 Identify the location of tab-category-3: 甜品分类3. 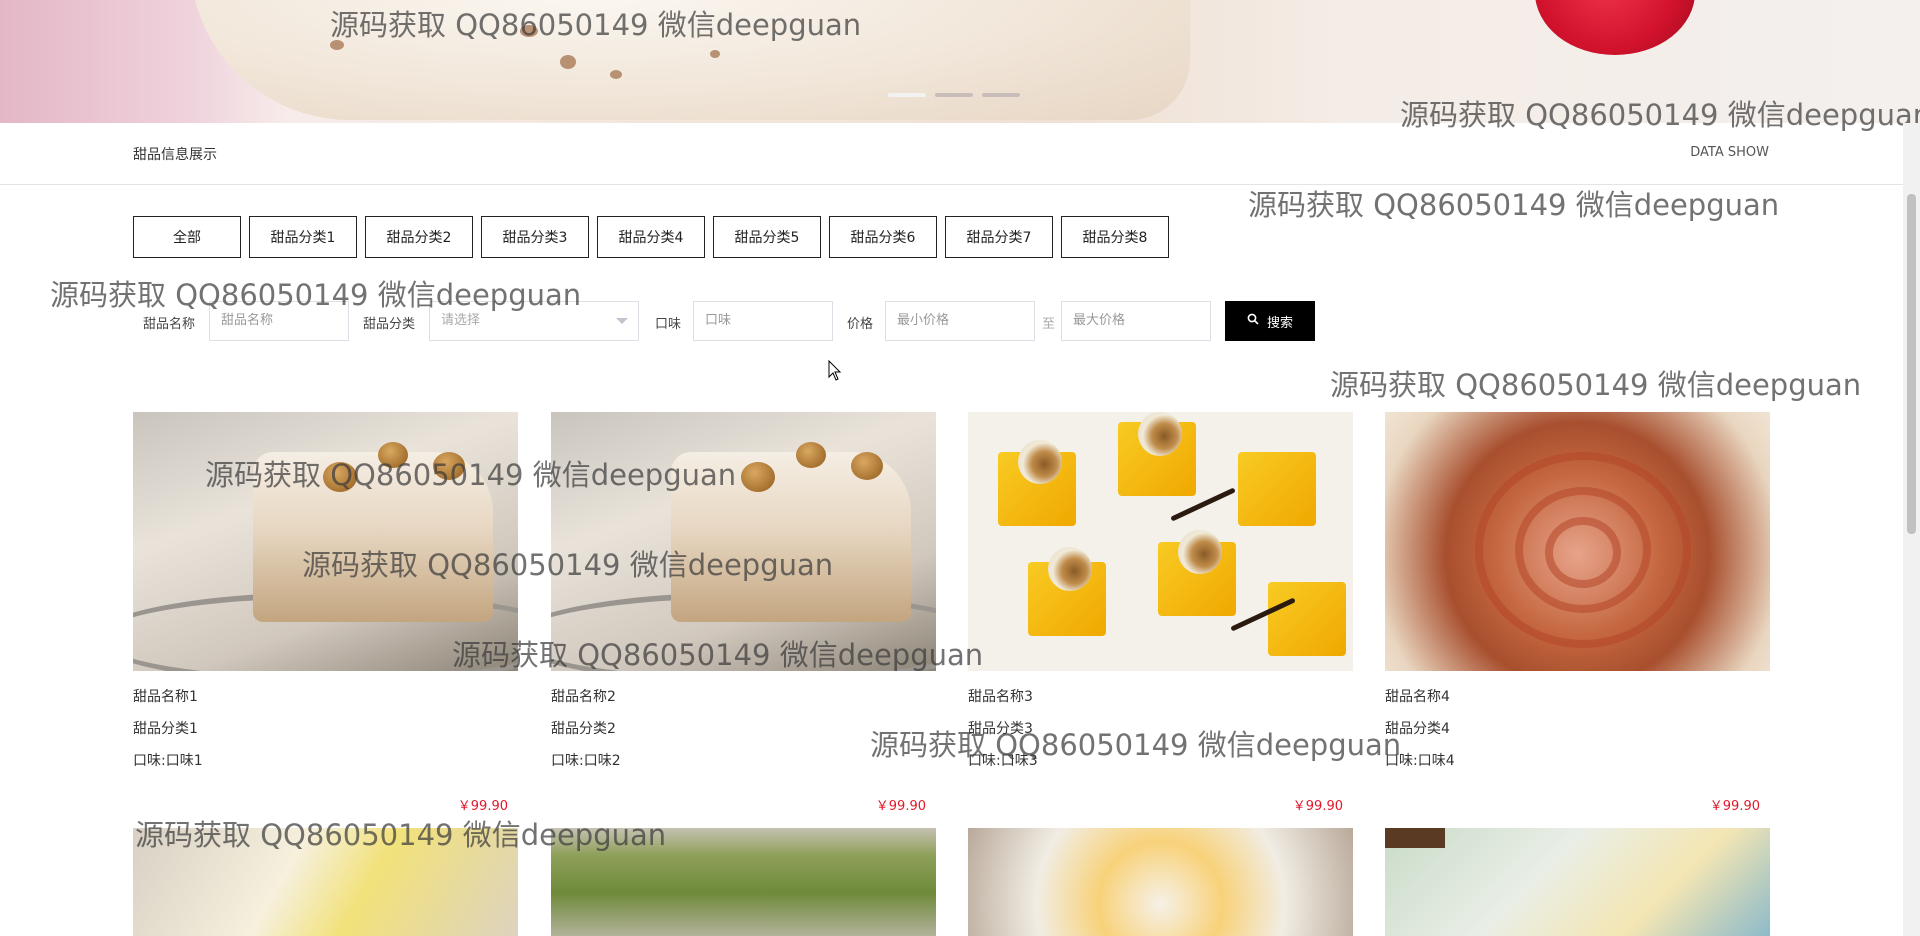
(535, 237).